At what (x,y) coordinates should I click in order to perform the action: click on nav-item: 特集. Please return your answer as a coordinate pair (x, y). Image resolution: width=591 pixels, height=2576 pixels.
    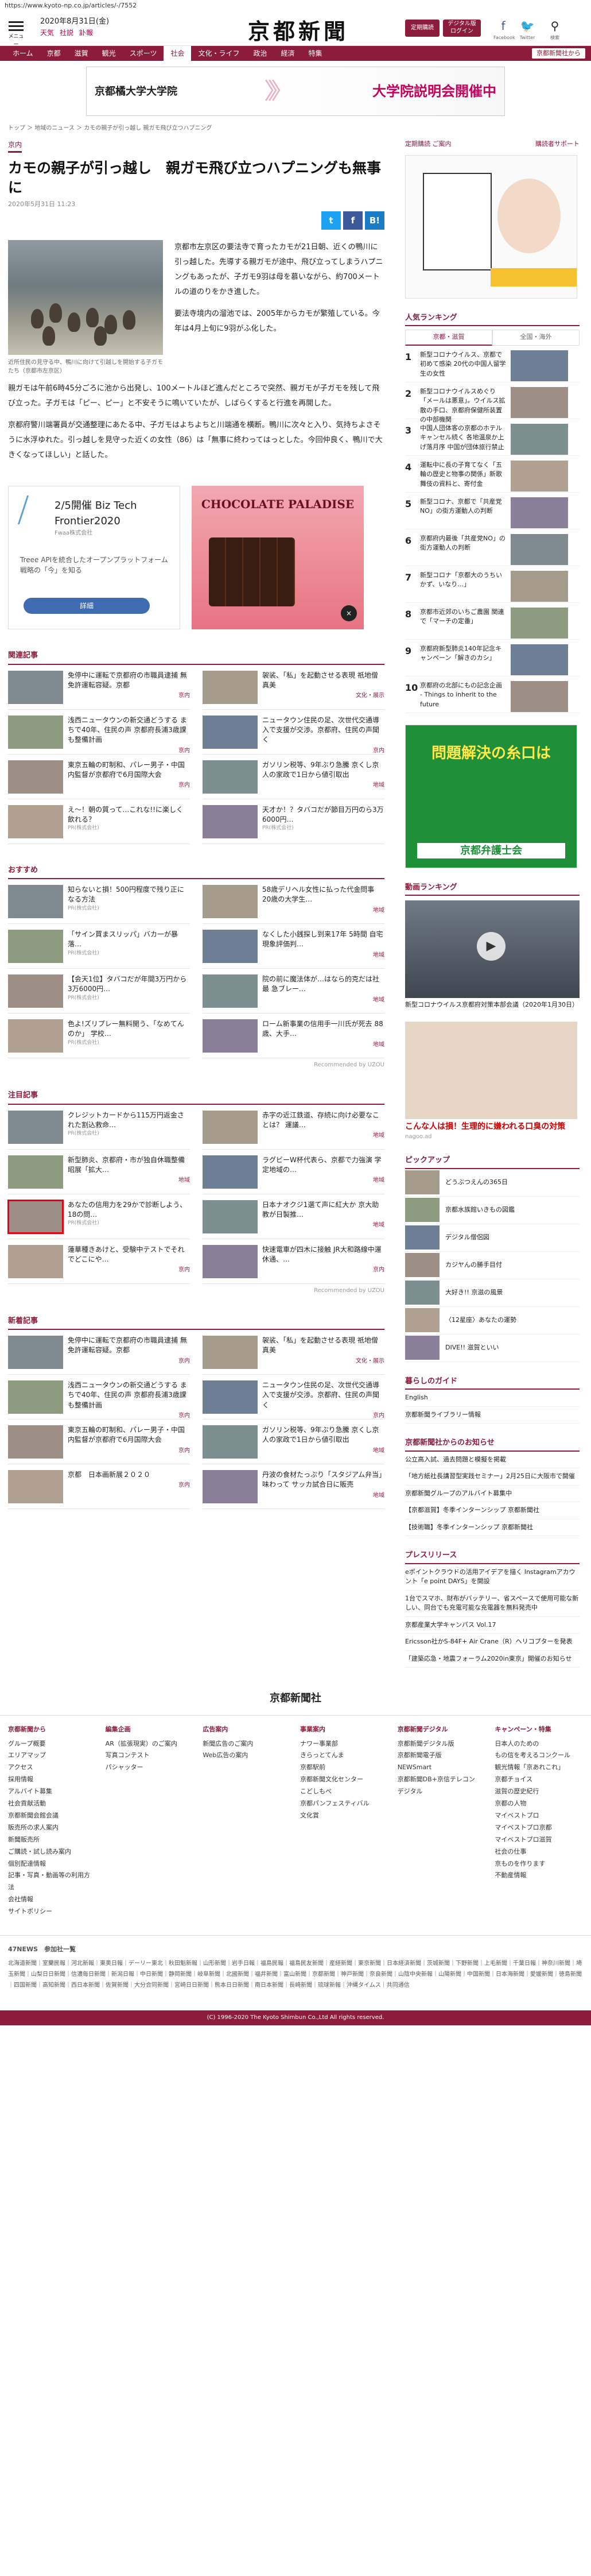
    Looking at the image, I should click on (315, 53).